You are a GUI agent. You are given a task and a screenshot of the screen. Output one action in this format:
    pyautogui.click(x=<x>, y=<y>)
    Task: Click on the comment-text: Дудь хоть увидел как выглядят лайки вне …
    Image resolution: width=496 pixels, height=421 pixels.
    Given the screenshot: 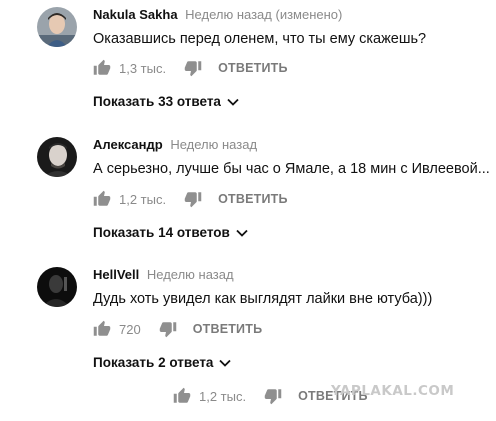 What is the action you would take?
    pyautogui.click(x=263, y=299)
    